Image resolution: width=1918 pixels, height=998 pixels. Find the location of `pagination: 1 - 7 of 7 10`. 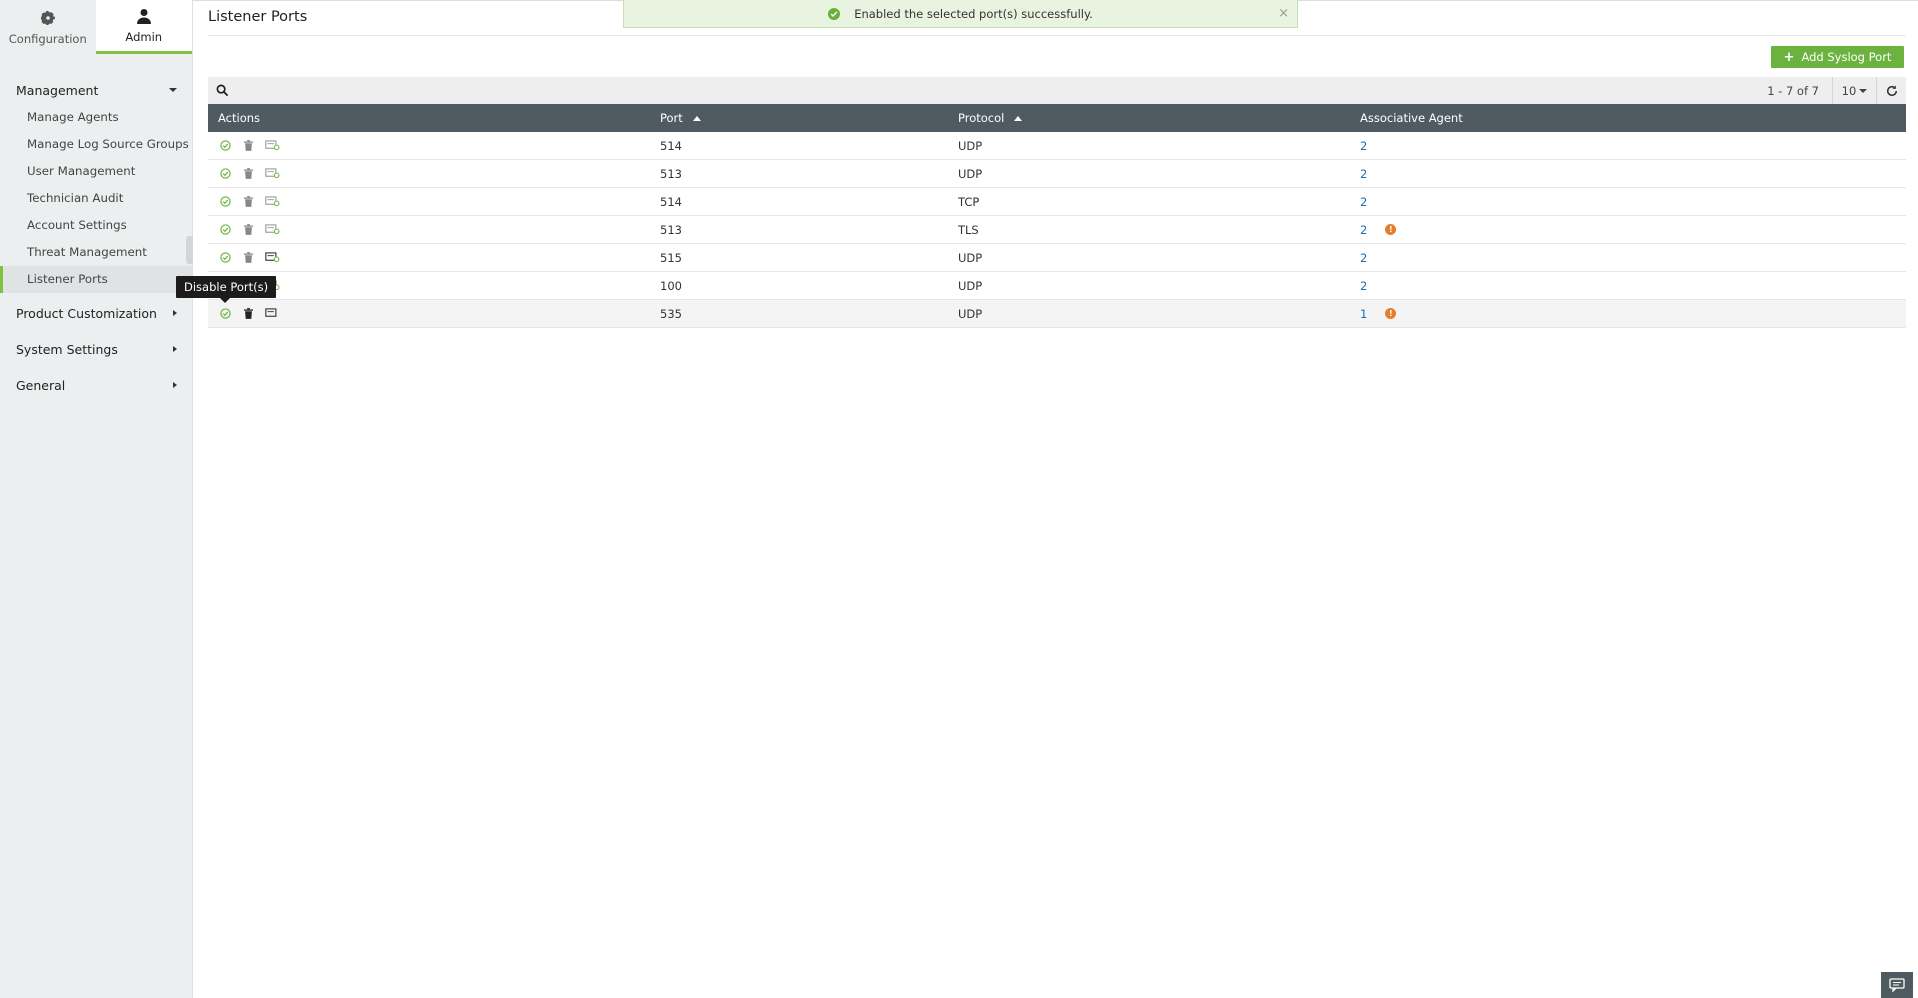

pagination: 1 - 7 of 7 10 is located at coordinates (1836, 90).